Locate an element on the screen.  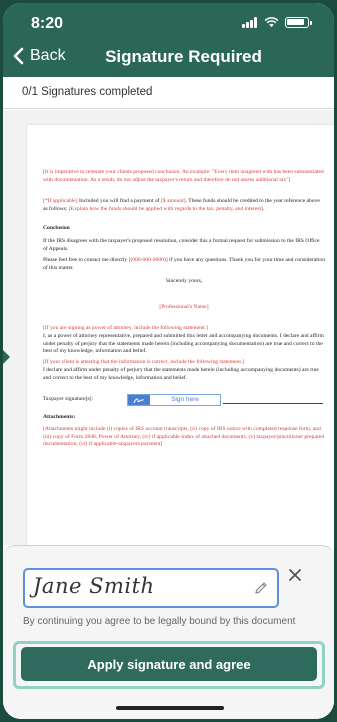
doc-professional-name: [Professional's Name] is located at coordinates (184, 307).